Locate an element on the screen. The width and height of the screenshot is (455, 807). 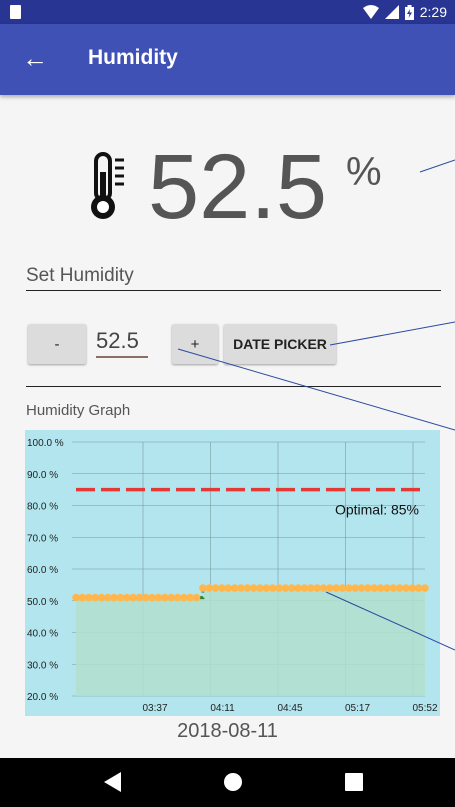
y-tick-label: 80.0 % is located at coordinates (42, 507).